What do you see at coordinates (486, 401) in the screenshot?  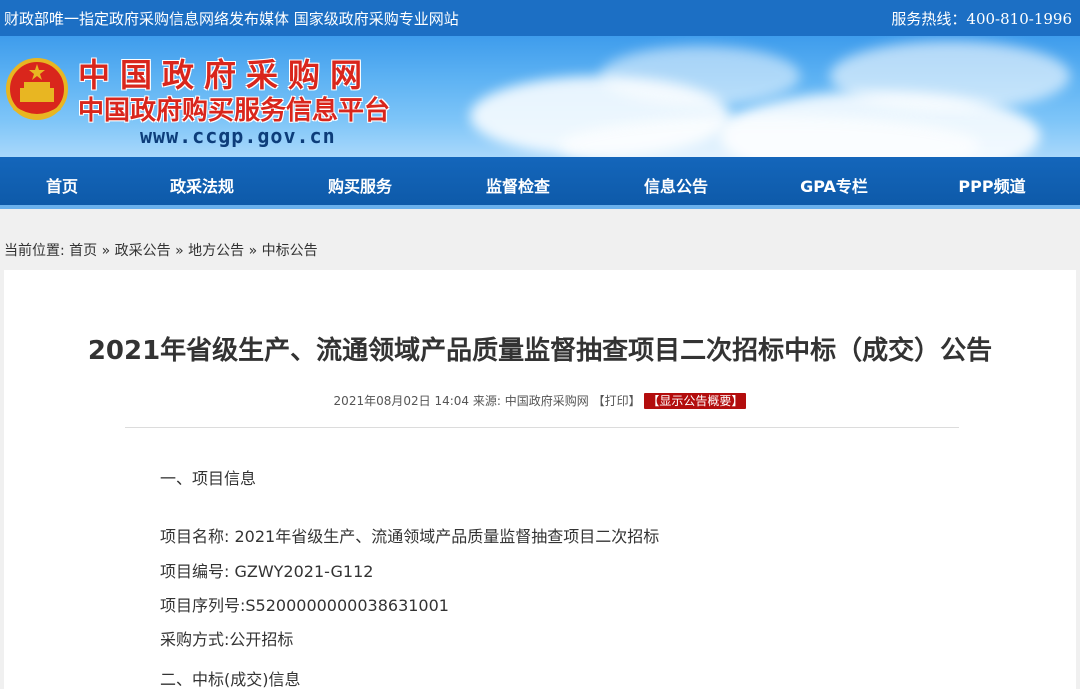 I see `source-label: 来源:` at bounding box center [486, 401].